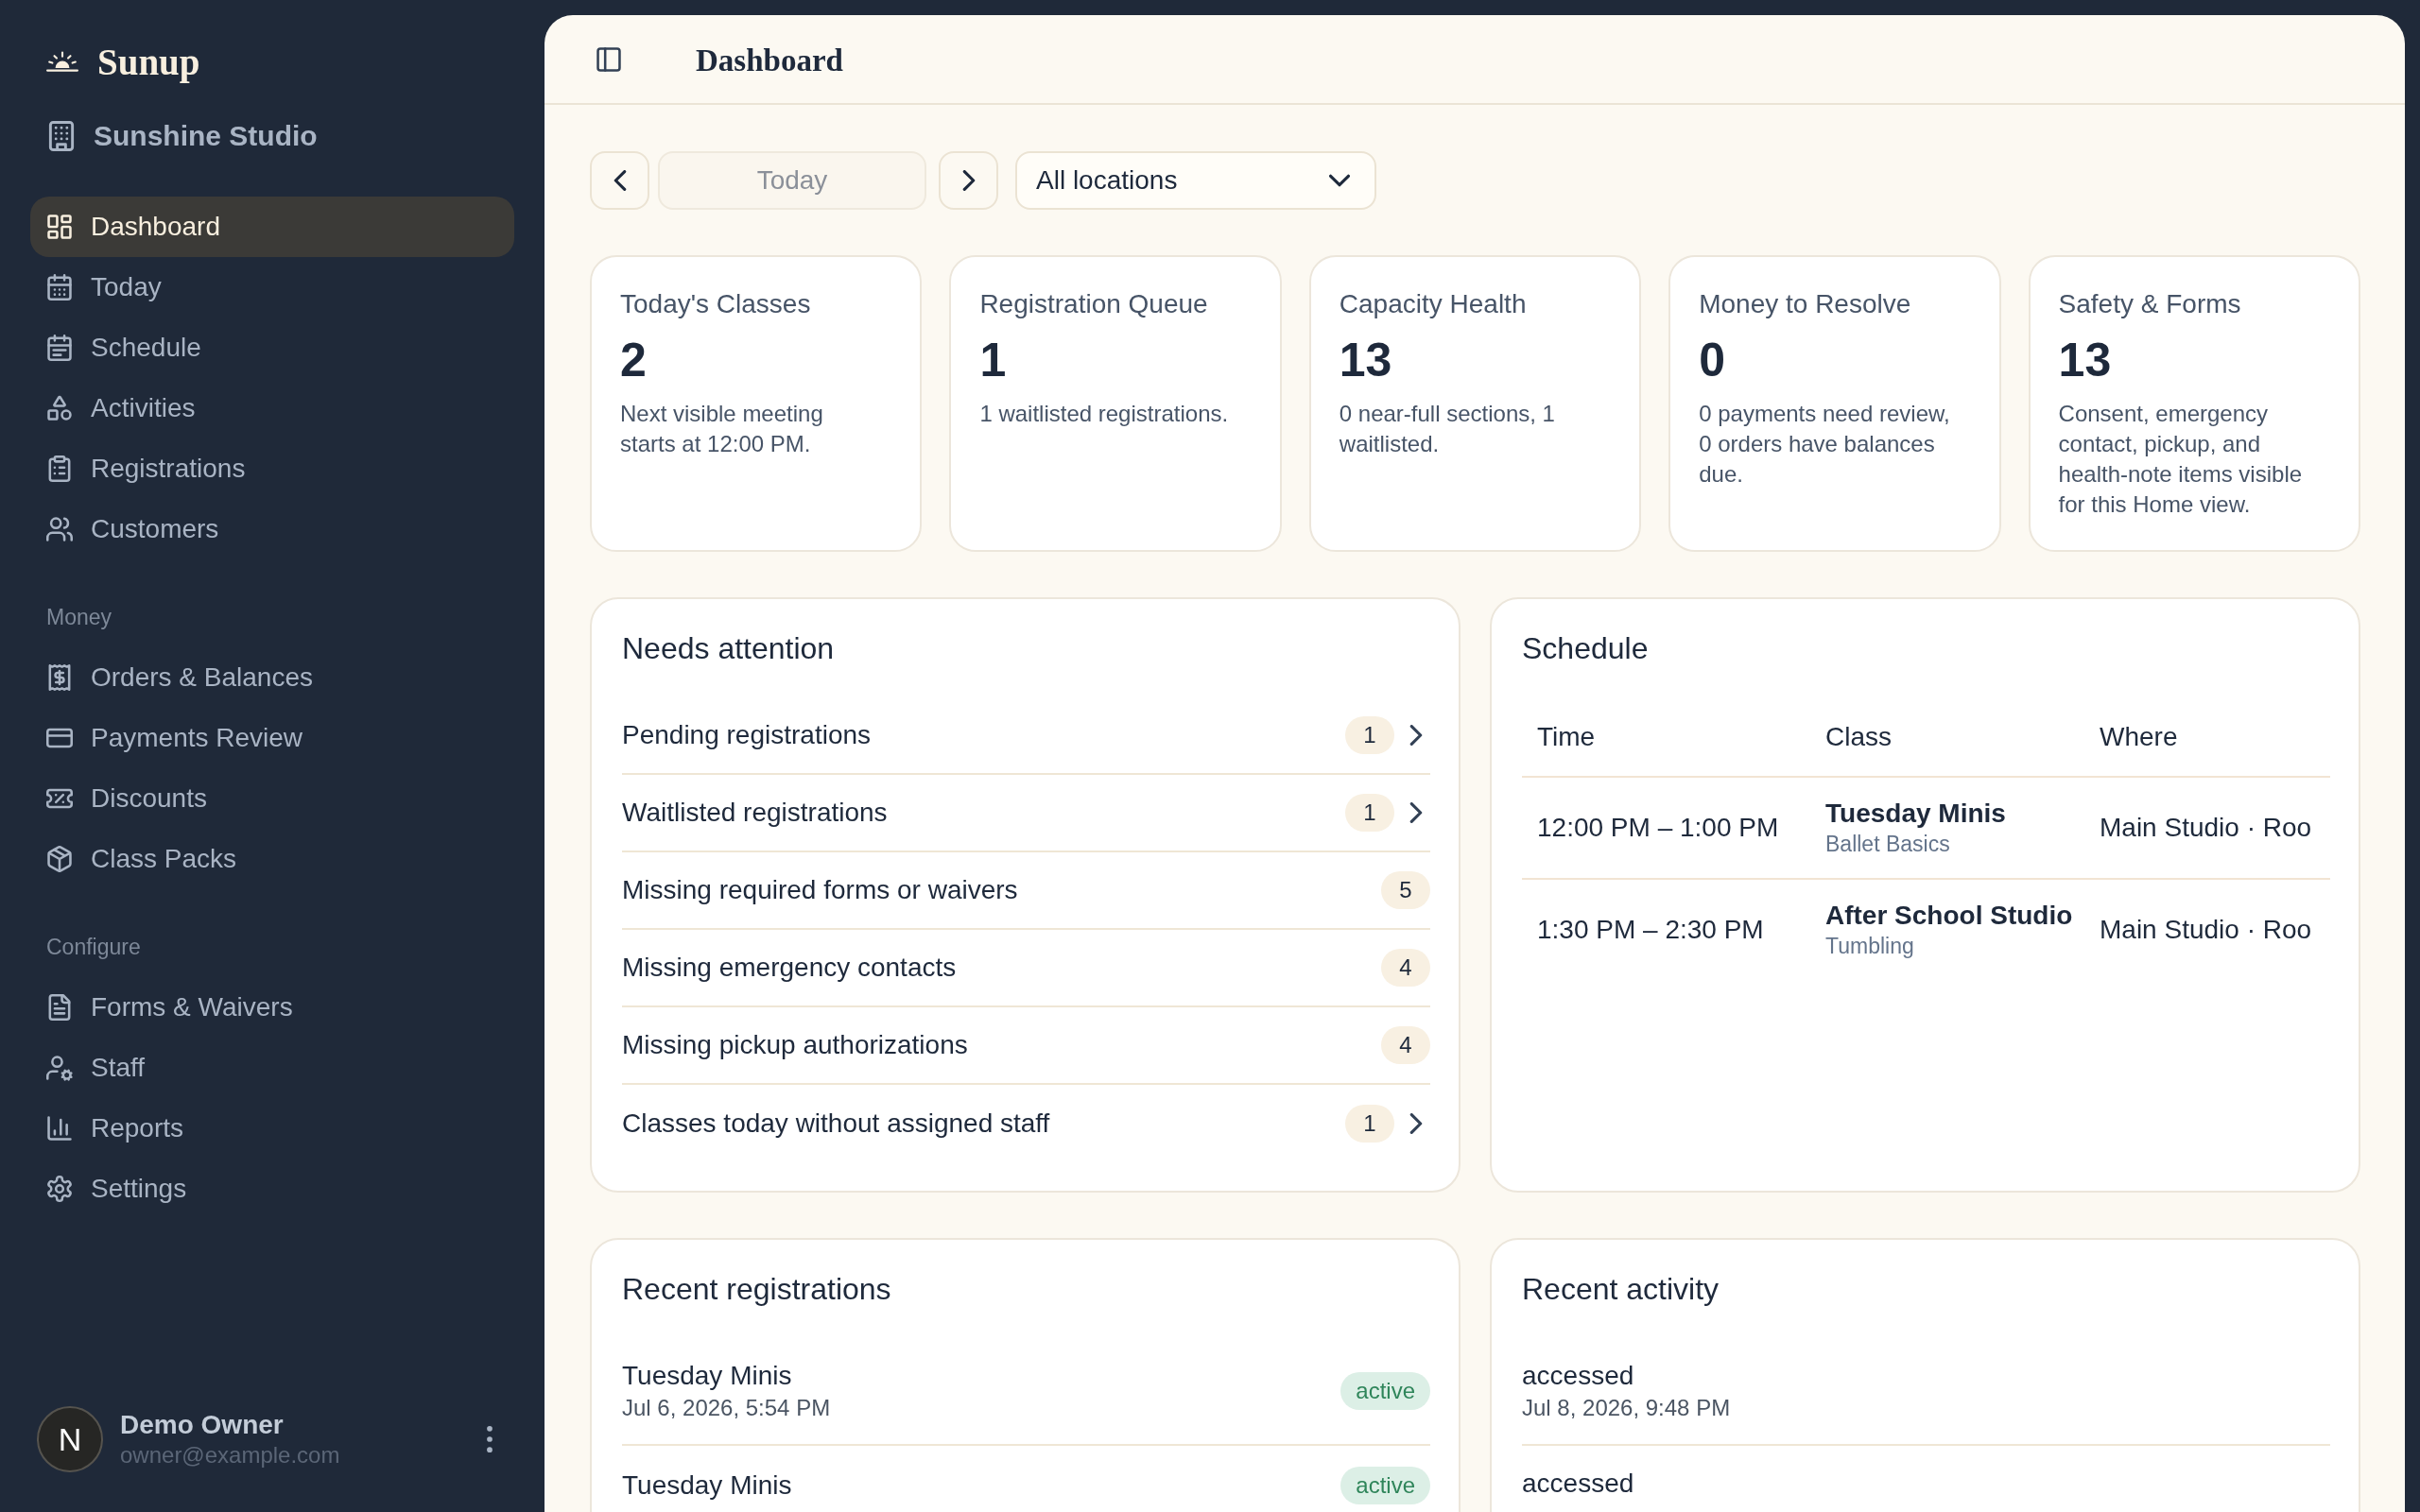 The image size is (2420, 1512). I want to click on nav-item: Dashboard, so click(272, 227).